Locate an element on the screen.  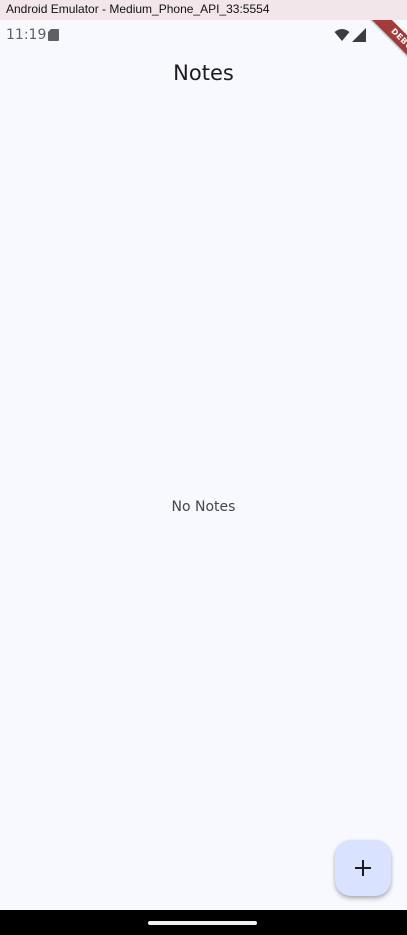
app-bar: Notes is located at coordinates (203, 74).